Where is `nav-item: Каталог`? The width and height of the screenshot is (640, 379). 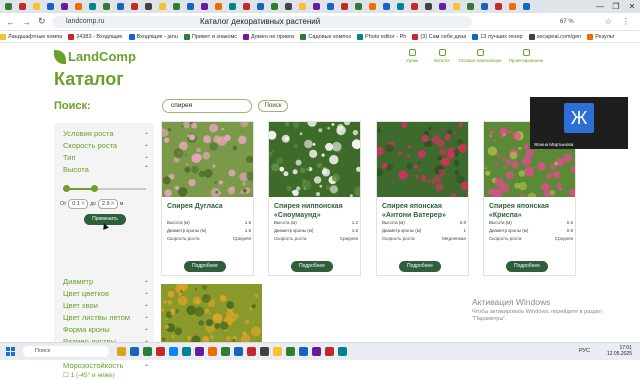
nav-item: Каталог is located at coordinates (442, 56).